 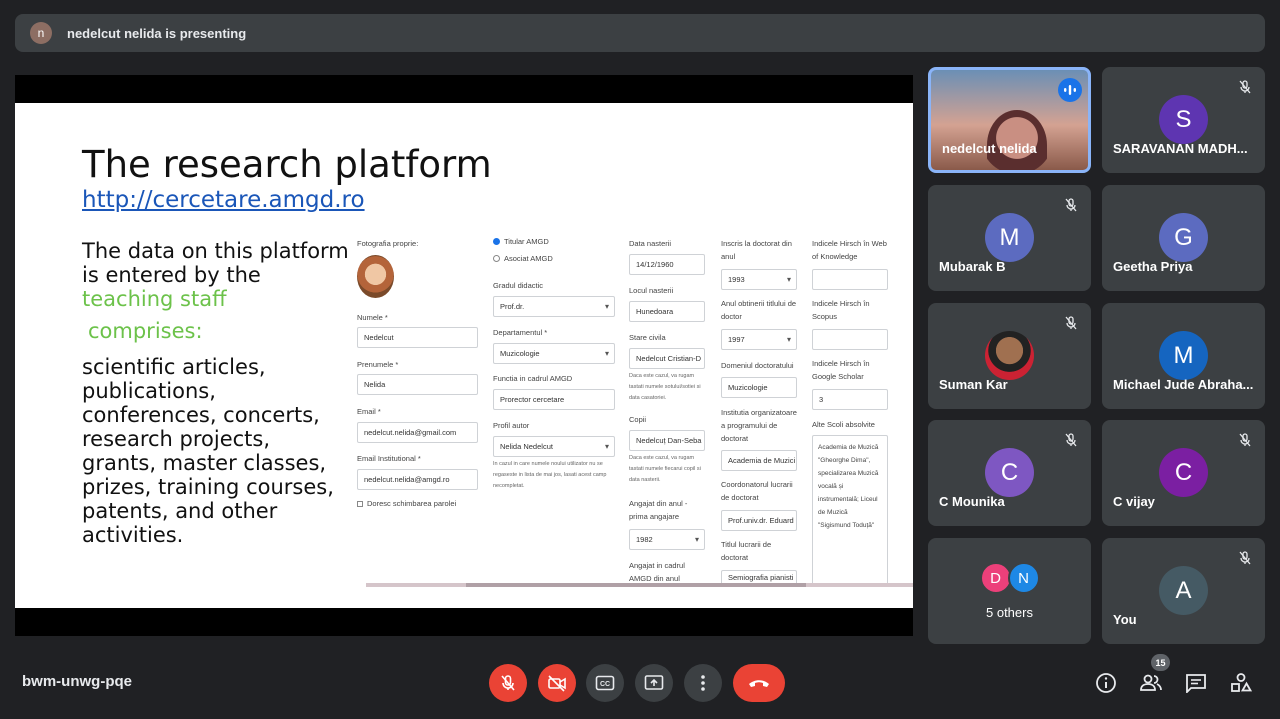 I want to click on participant-tile-presenter: nedelcut nelida, so click(x=1009, y=120).